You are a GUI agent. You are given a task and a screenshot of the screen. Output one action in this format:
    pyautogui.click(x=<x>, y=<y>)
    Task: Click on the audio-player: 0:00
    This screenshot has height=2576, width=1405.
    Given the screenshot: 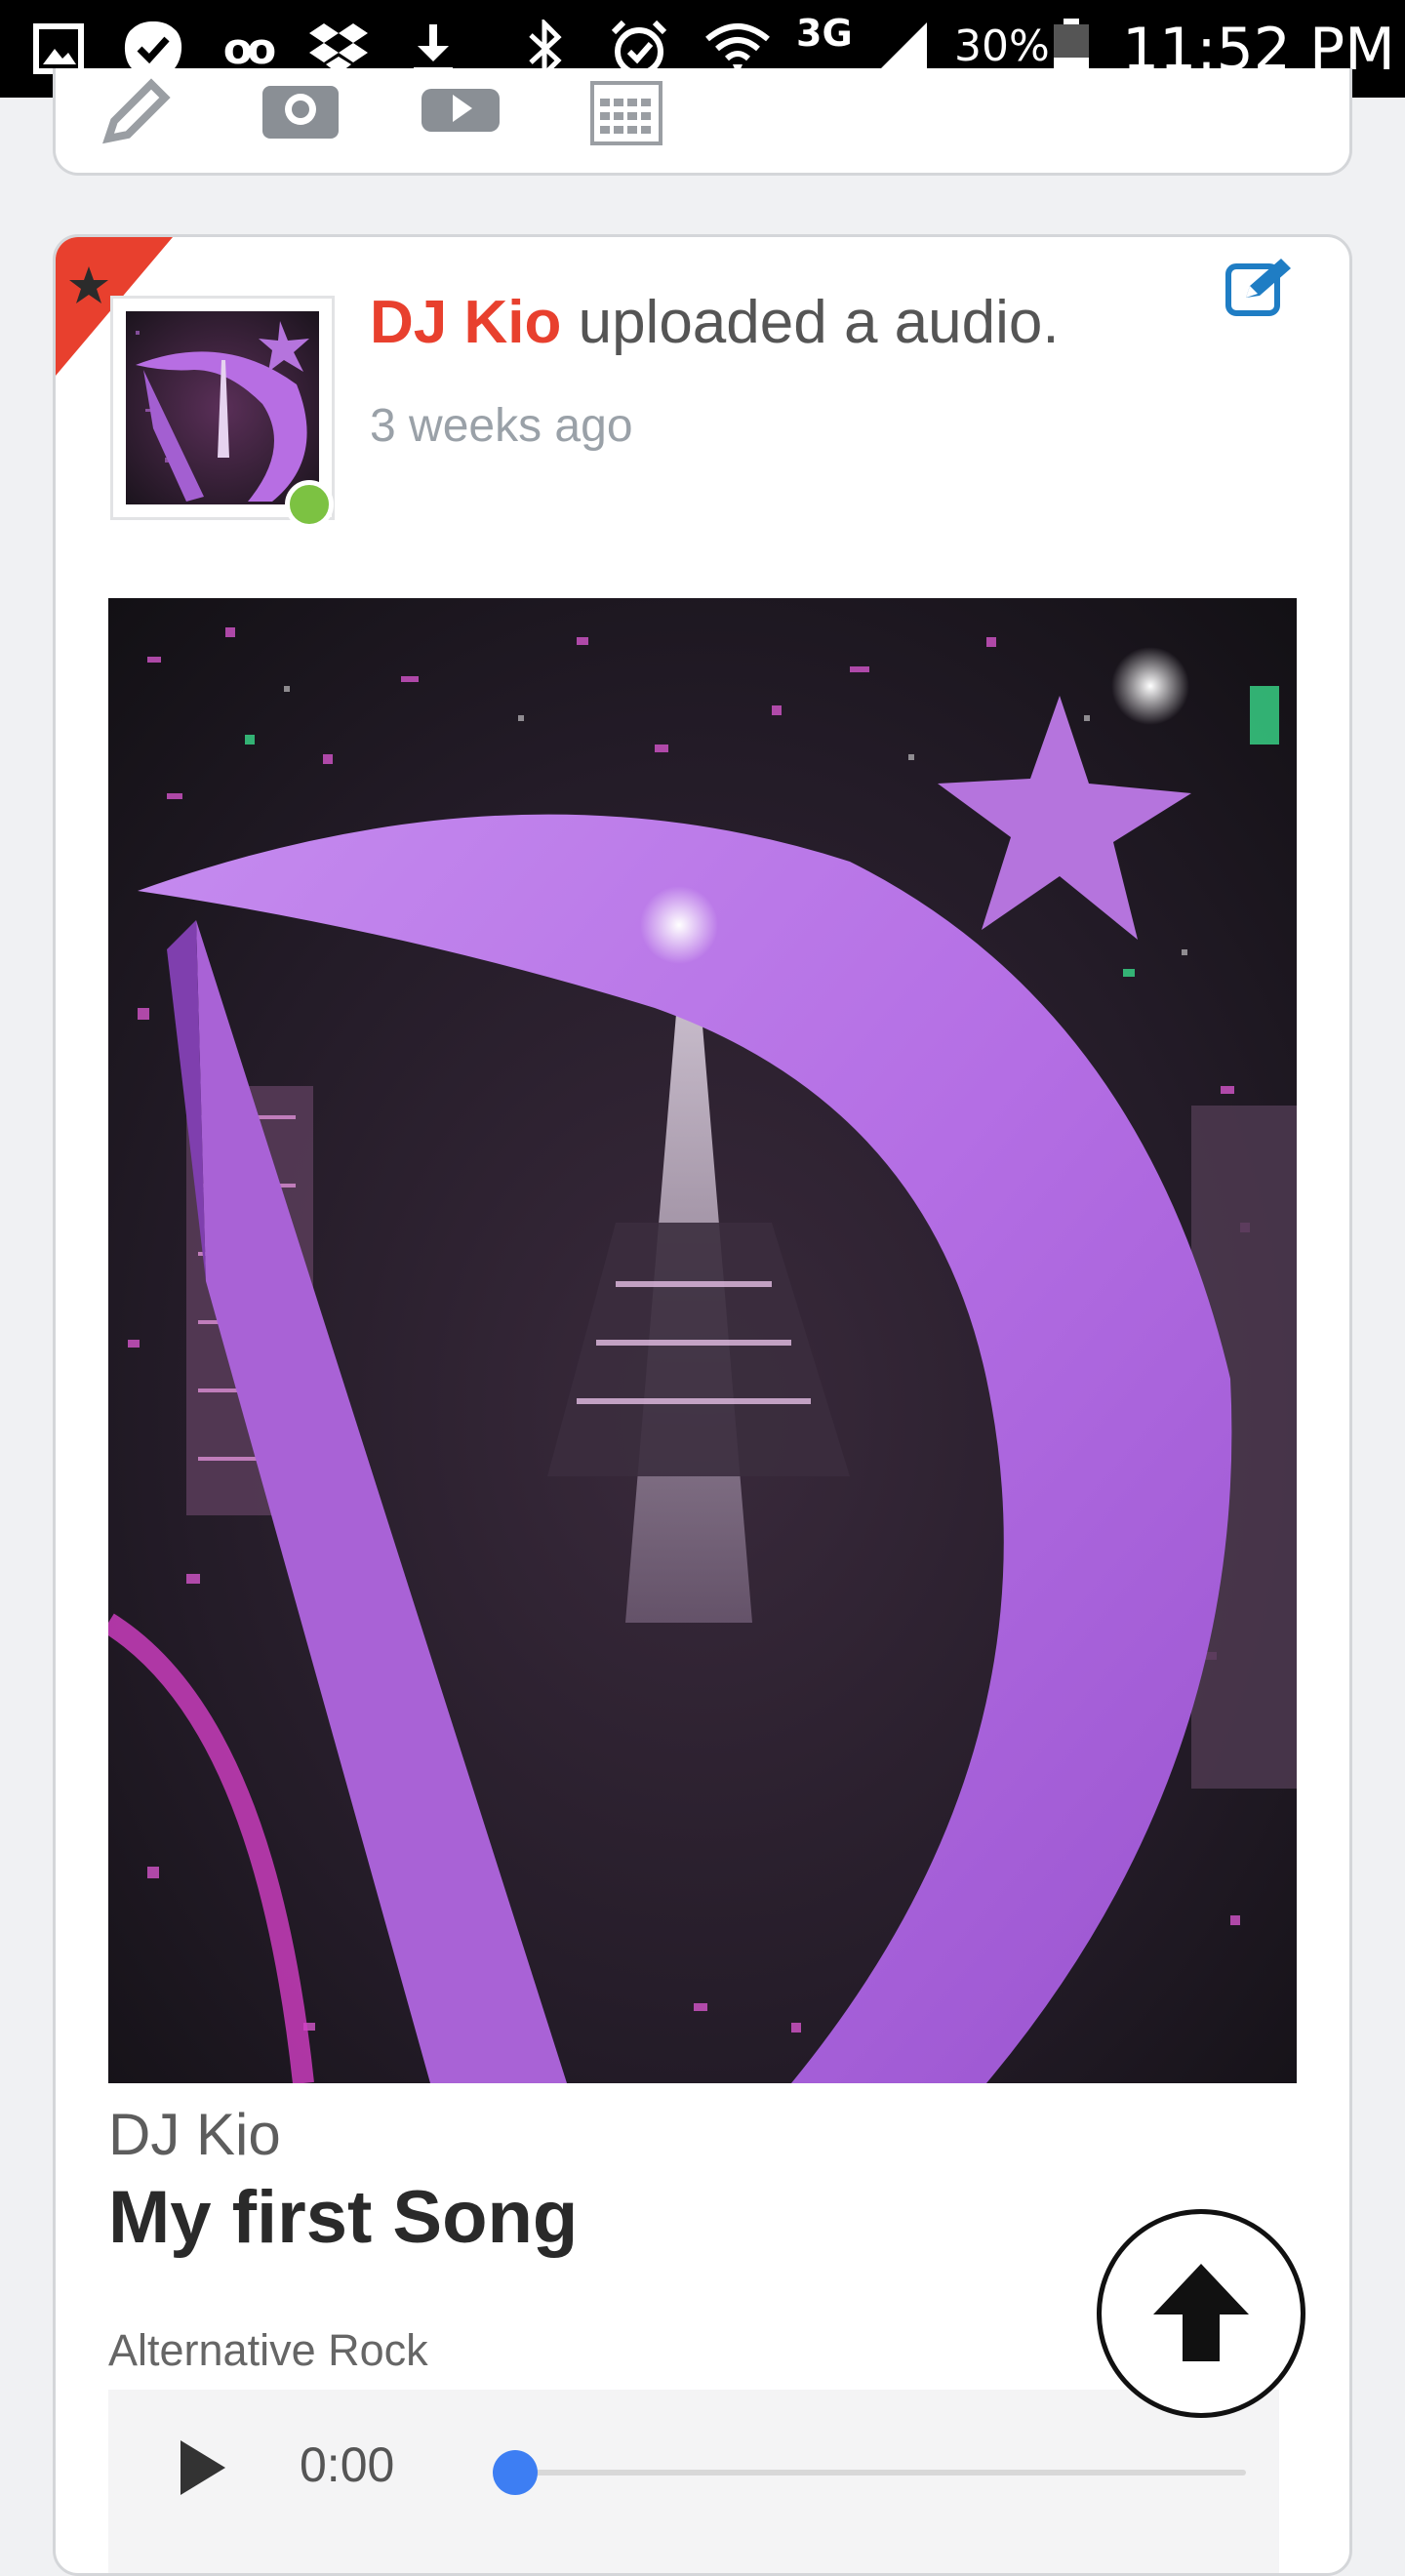 What is the action you would take?
    pyautogui.click(x=693, y=2481)
    